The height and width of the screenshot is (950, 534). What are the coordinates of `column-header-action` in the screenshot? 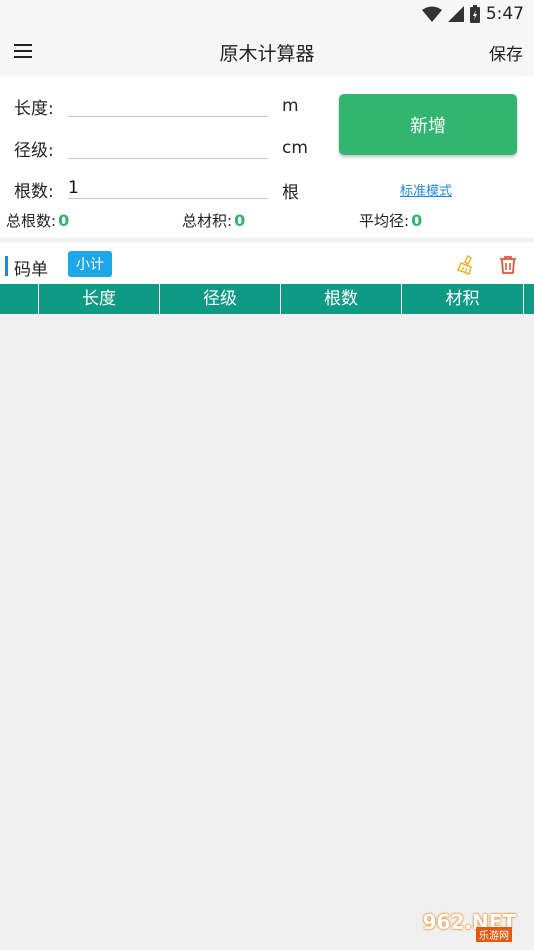 It's located at (529, 299).